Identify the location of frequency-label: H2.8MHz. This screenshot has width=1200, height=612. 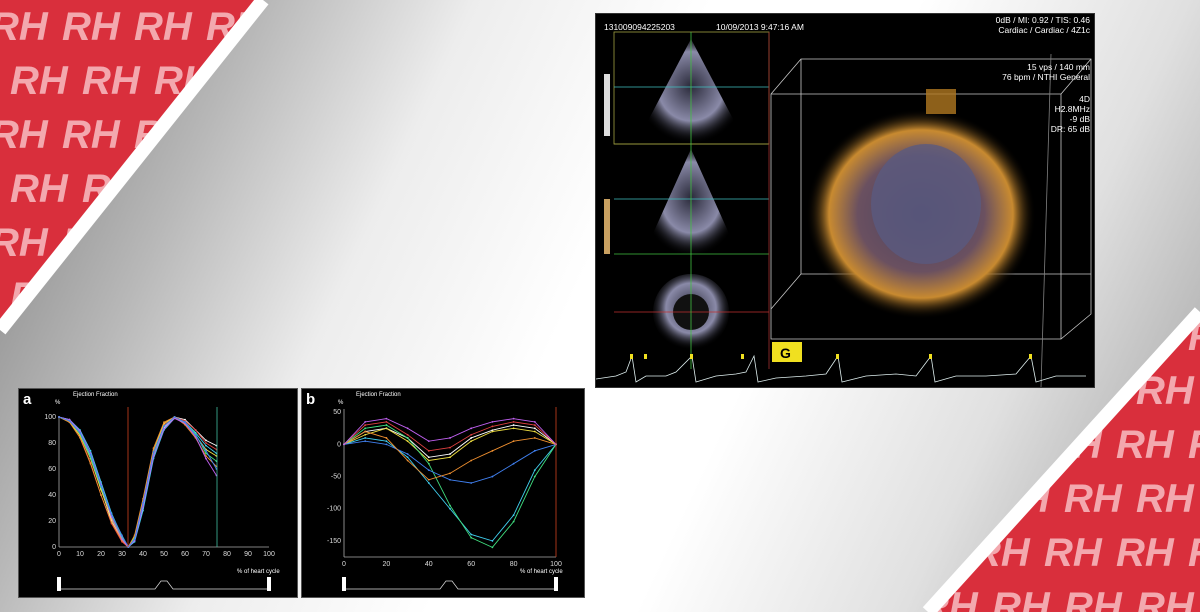
(1072, 109).